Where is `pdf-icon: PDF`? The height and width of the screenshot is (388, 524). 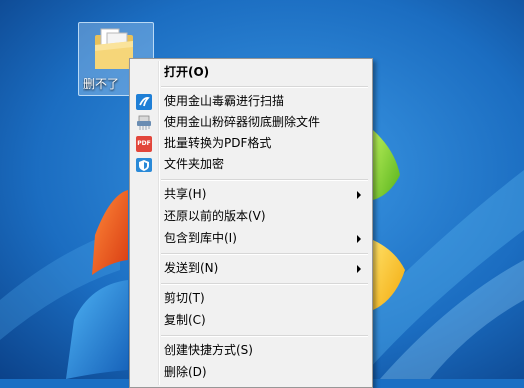 pdf-icon: PDF is located at coordinates (144, 144).